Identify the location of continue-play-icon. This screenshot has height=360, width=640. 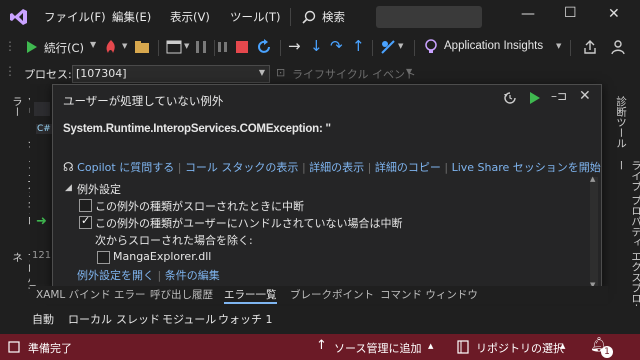
(32, 47).